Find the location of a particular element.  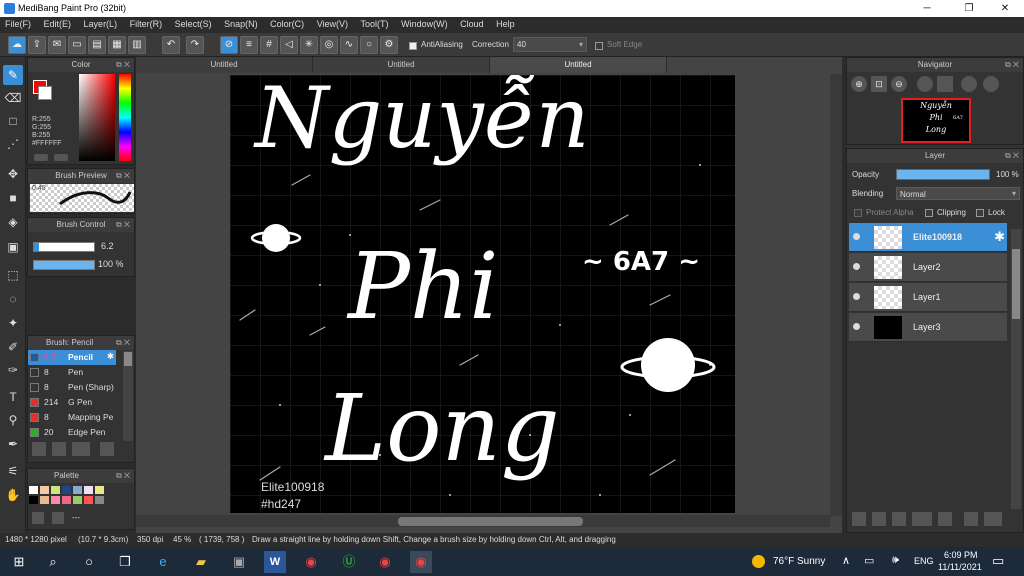

volume-icon: 🕪 is located at coordinates (895, 560).